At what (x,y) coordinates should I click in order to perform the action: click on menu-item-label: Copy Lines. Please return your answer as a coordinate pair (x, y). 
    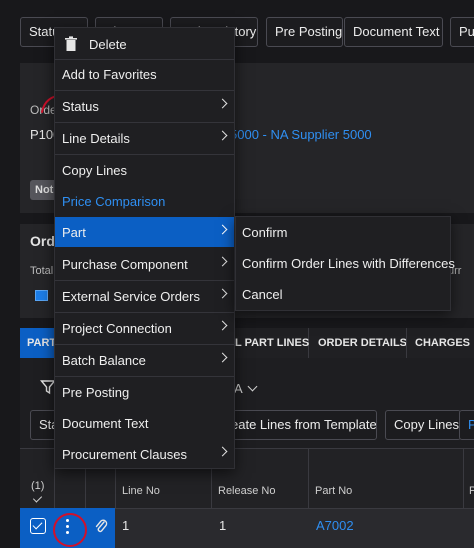
    Looking at the image, I should click on (95, 170).